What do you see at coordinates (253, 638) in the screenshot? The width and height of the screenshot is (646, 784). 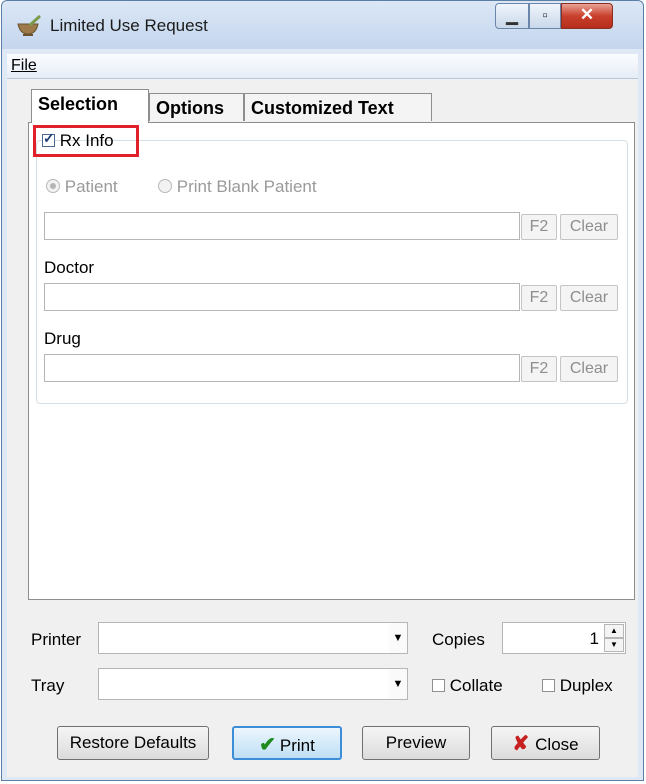 I see `printer-select: ▼` at bounding box center [253, 638].